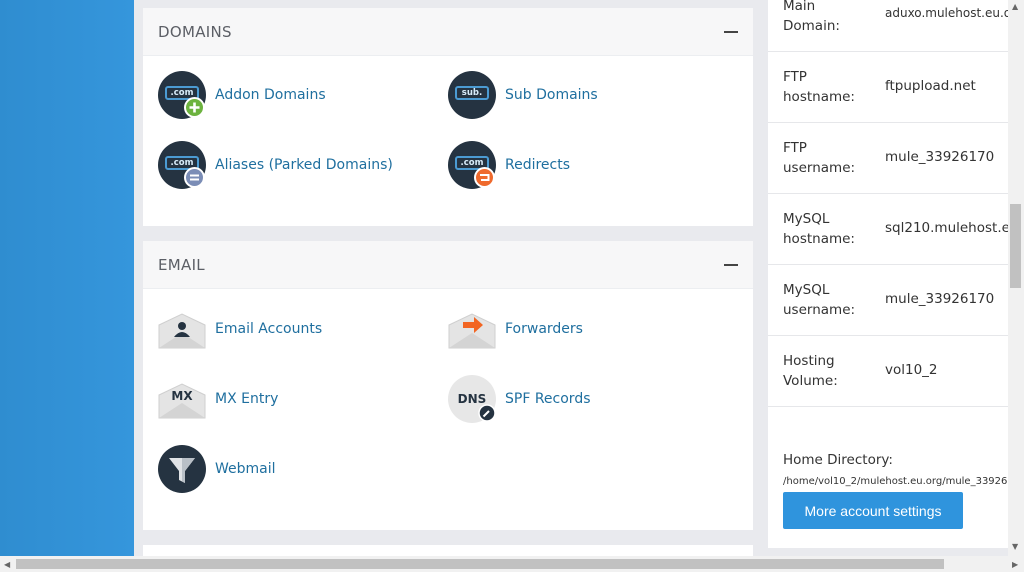  I want to click on spf-records-label: SPF Records, so click(548, 399).